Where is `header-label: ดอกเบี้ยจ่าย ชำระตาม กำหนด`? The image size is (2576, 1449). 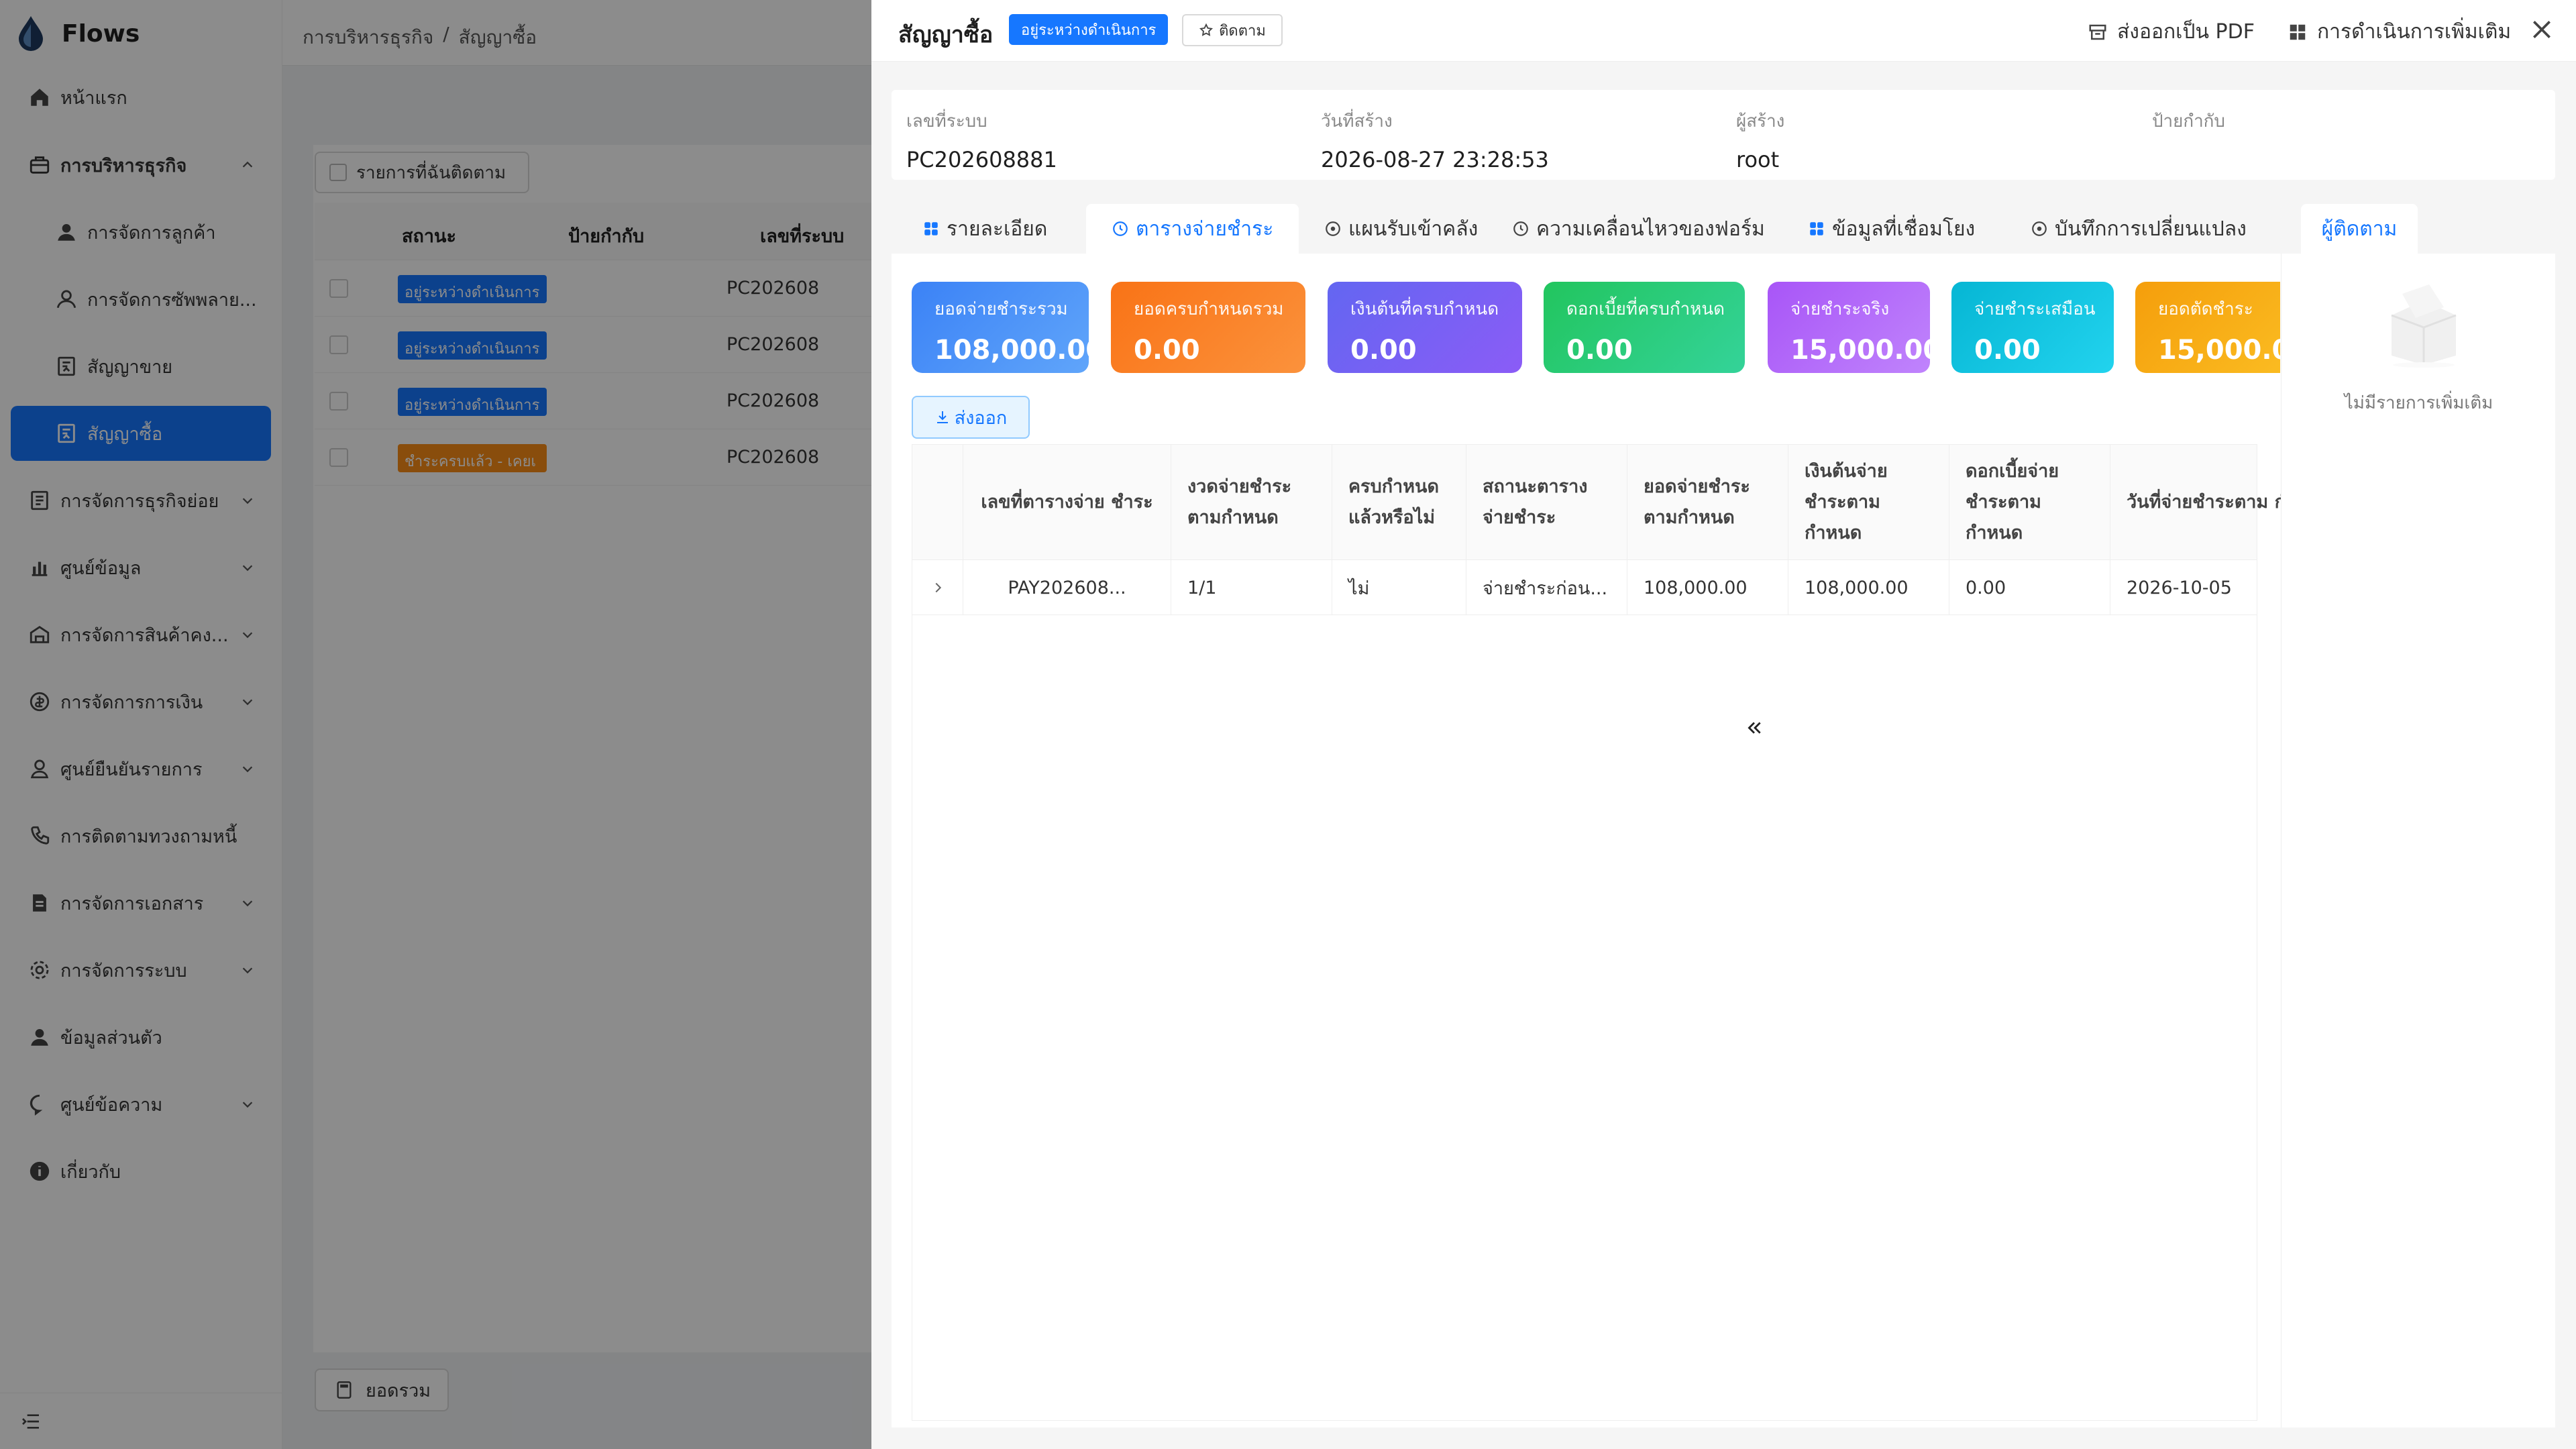 header-label: ดอกเบี้ยจ่าย ชำระตาม กำหนด is located at coordinates (2012, 502).